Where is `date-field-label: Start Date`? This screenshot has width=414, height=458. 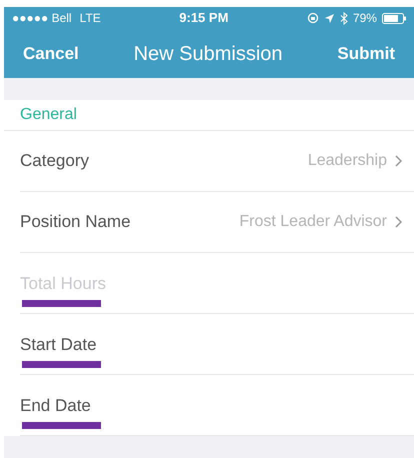
date-field-label: Start Date is located at coordinates (58, 345).